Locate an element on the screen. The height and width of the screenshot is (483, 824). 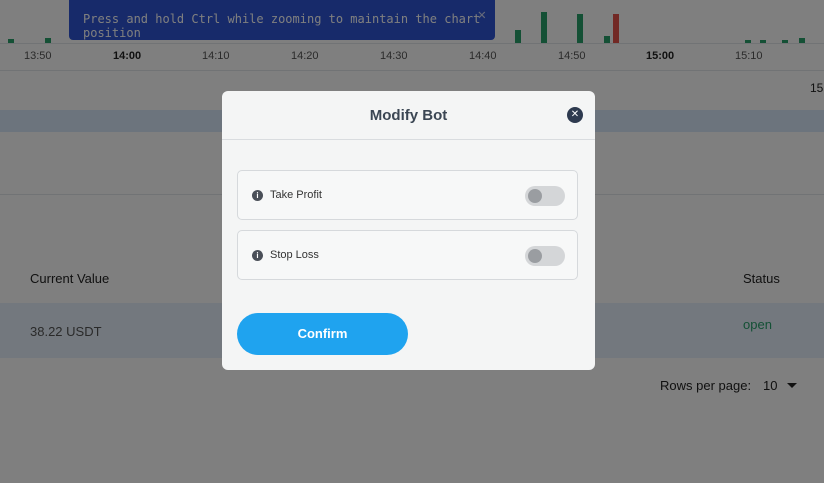
stop-loss-toggle is located at coordinates (545, 256).